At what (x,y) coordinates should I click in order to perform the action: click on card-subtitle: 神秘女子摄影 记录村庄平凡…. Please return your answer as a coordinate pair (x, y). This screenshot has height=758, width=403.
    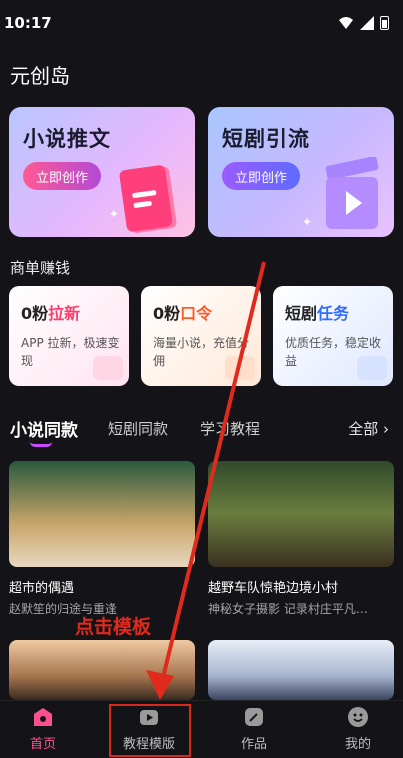
    Looking at the image, I should click on (288, 609).